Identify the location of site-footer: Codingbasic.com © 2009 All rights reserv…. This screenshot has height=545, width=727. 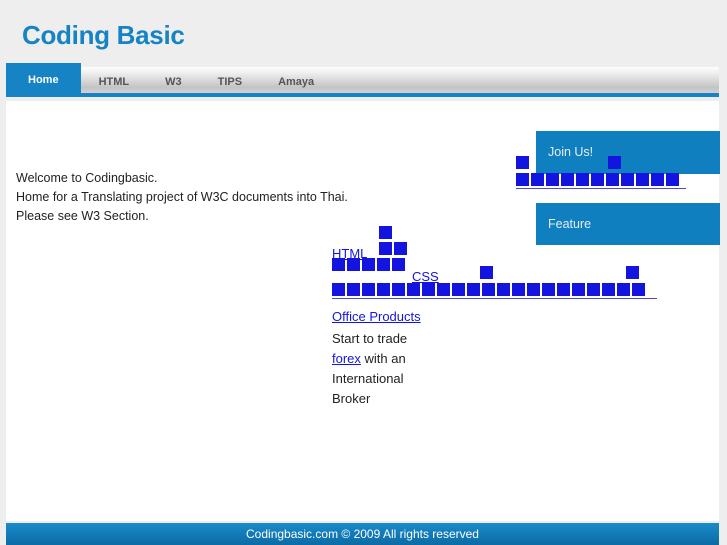
(362, 534).